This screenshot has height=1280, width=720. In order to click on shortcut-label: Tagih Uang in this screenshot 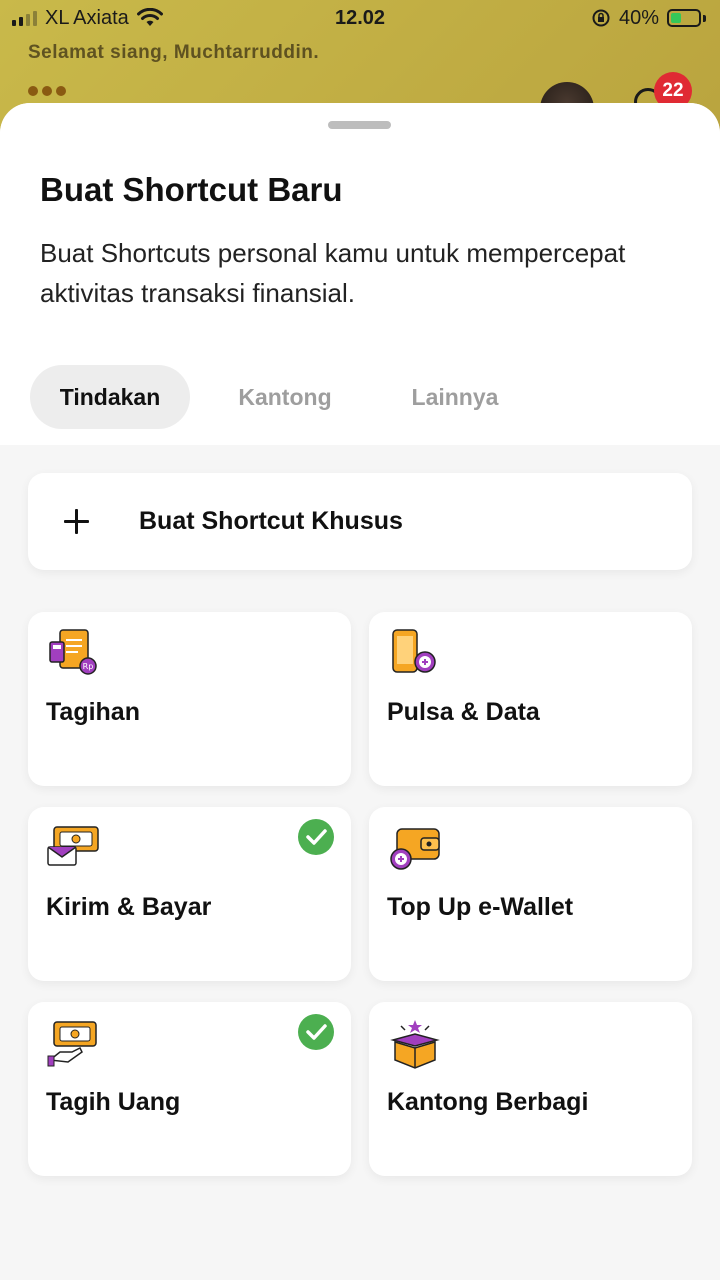, I will do `click(113, 1102)`.